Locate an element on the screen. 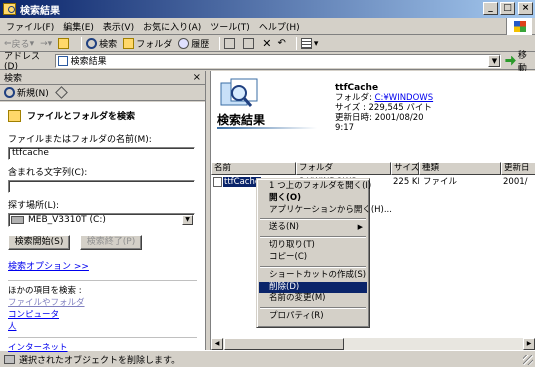 The width and height of the screenshot is (535, 367). search-section-title: ファイルとフォルダを検索 is located at coordinates (102, 115).